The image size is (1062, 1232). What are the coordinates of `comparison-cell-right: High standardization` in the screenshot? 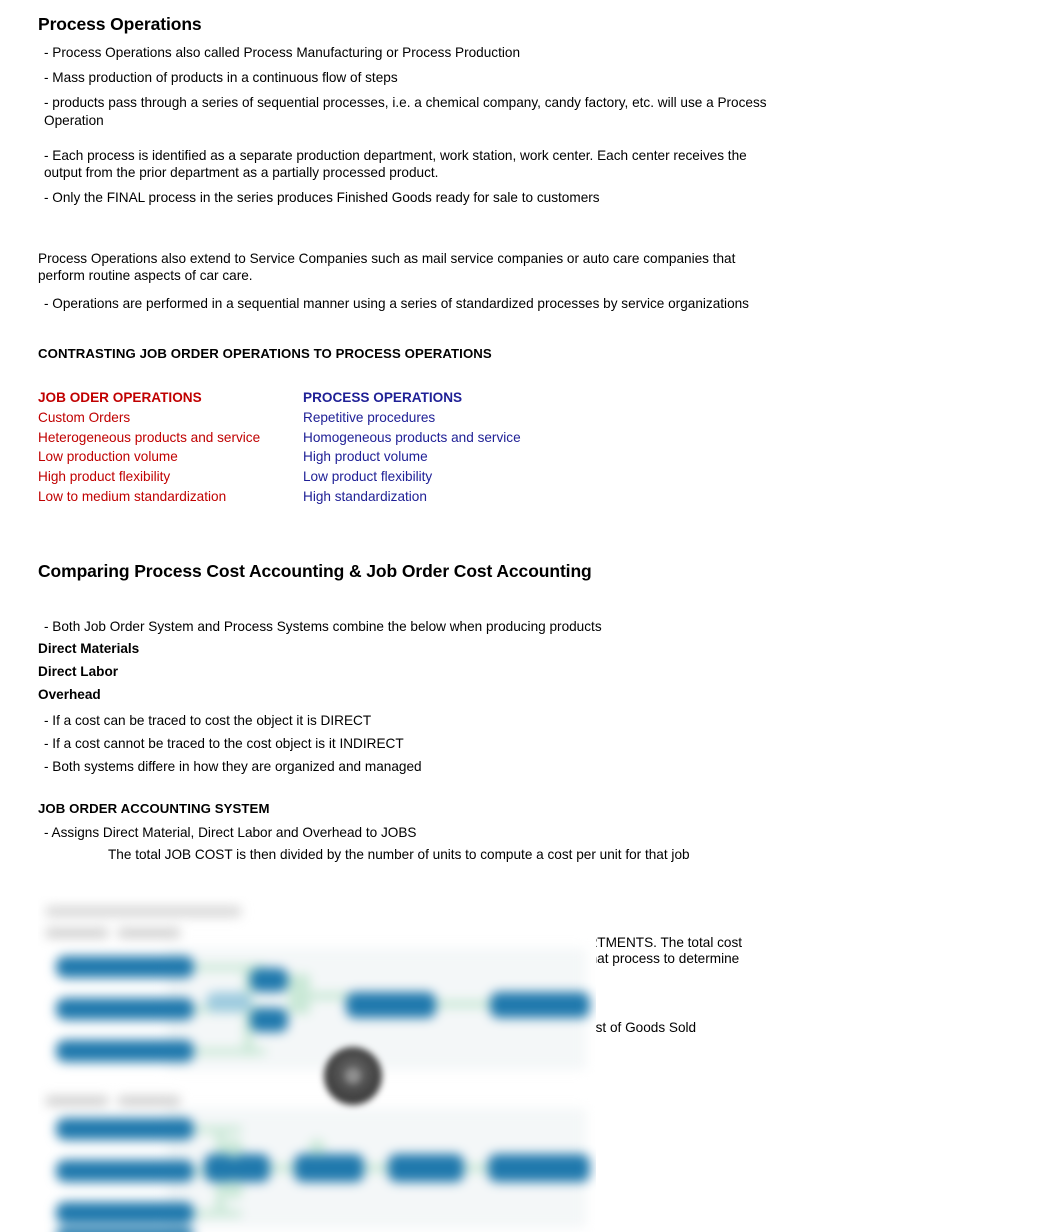 It's located at (365, 496).